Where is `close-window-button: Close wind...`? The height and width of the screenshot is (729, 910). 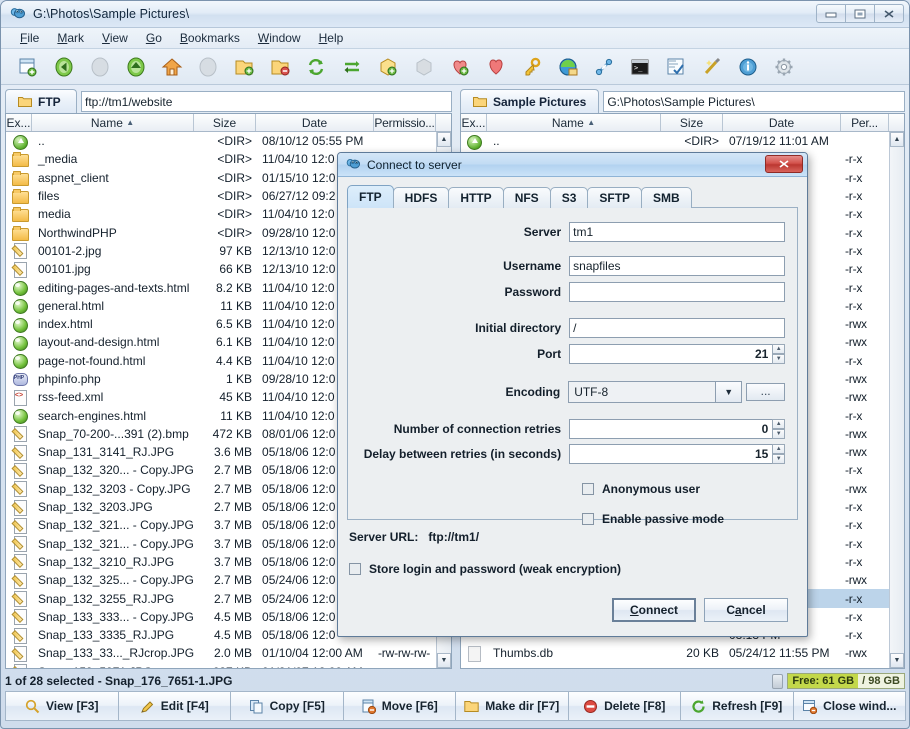 close-window-button: Close wind... is located at coordinates (849, 706).